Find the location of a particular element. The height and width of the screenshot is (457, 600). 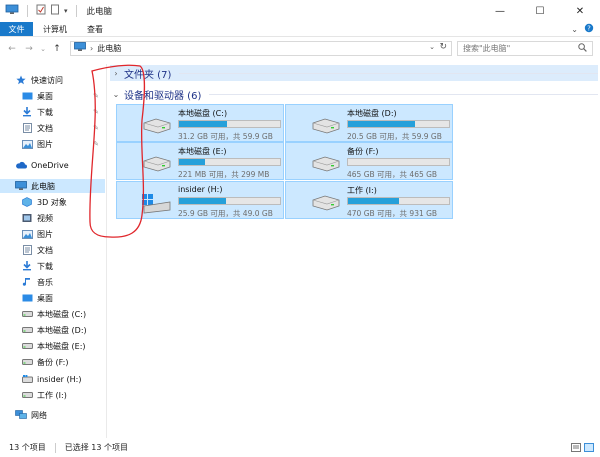

drive-tile: 工作 (I:) 470 GB 可用，共 931 GB is located at coordinates (369, 200).